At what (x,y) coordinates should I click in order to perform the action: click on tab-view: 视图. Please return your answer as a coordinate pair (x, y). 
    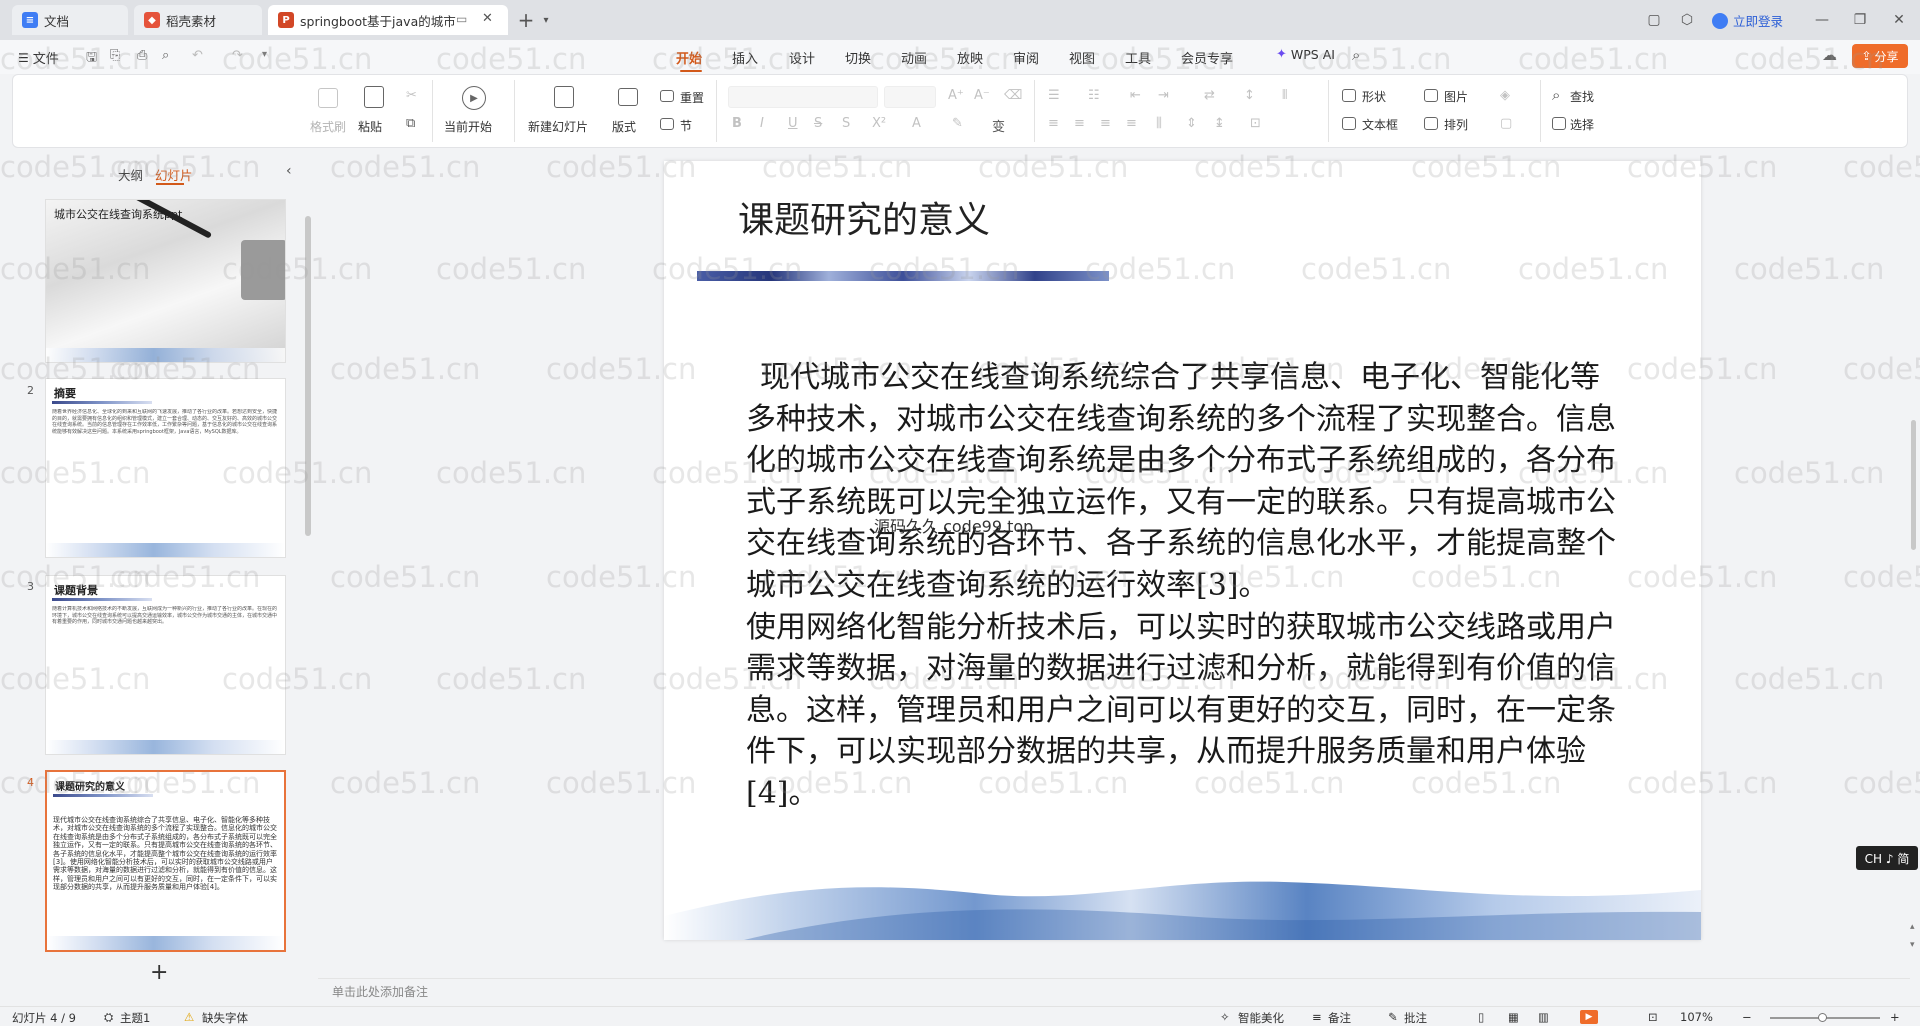
    Looking at the image, I should click on (1082, 57).